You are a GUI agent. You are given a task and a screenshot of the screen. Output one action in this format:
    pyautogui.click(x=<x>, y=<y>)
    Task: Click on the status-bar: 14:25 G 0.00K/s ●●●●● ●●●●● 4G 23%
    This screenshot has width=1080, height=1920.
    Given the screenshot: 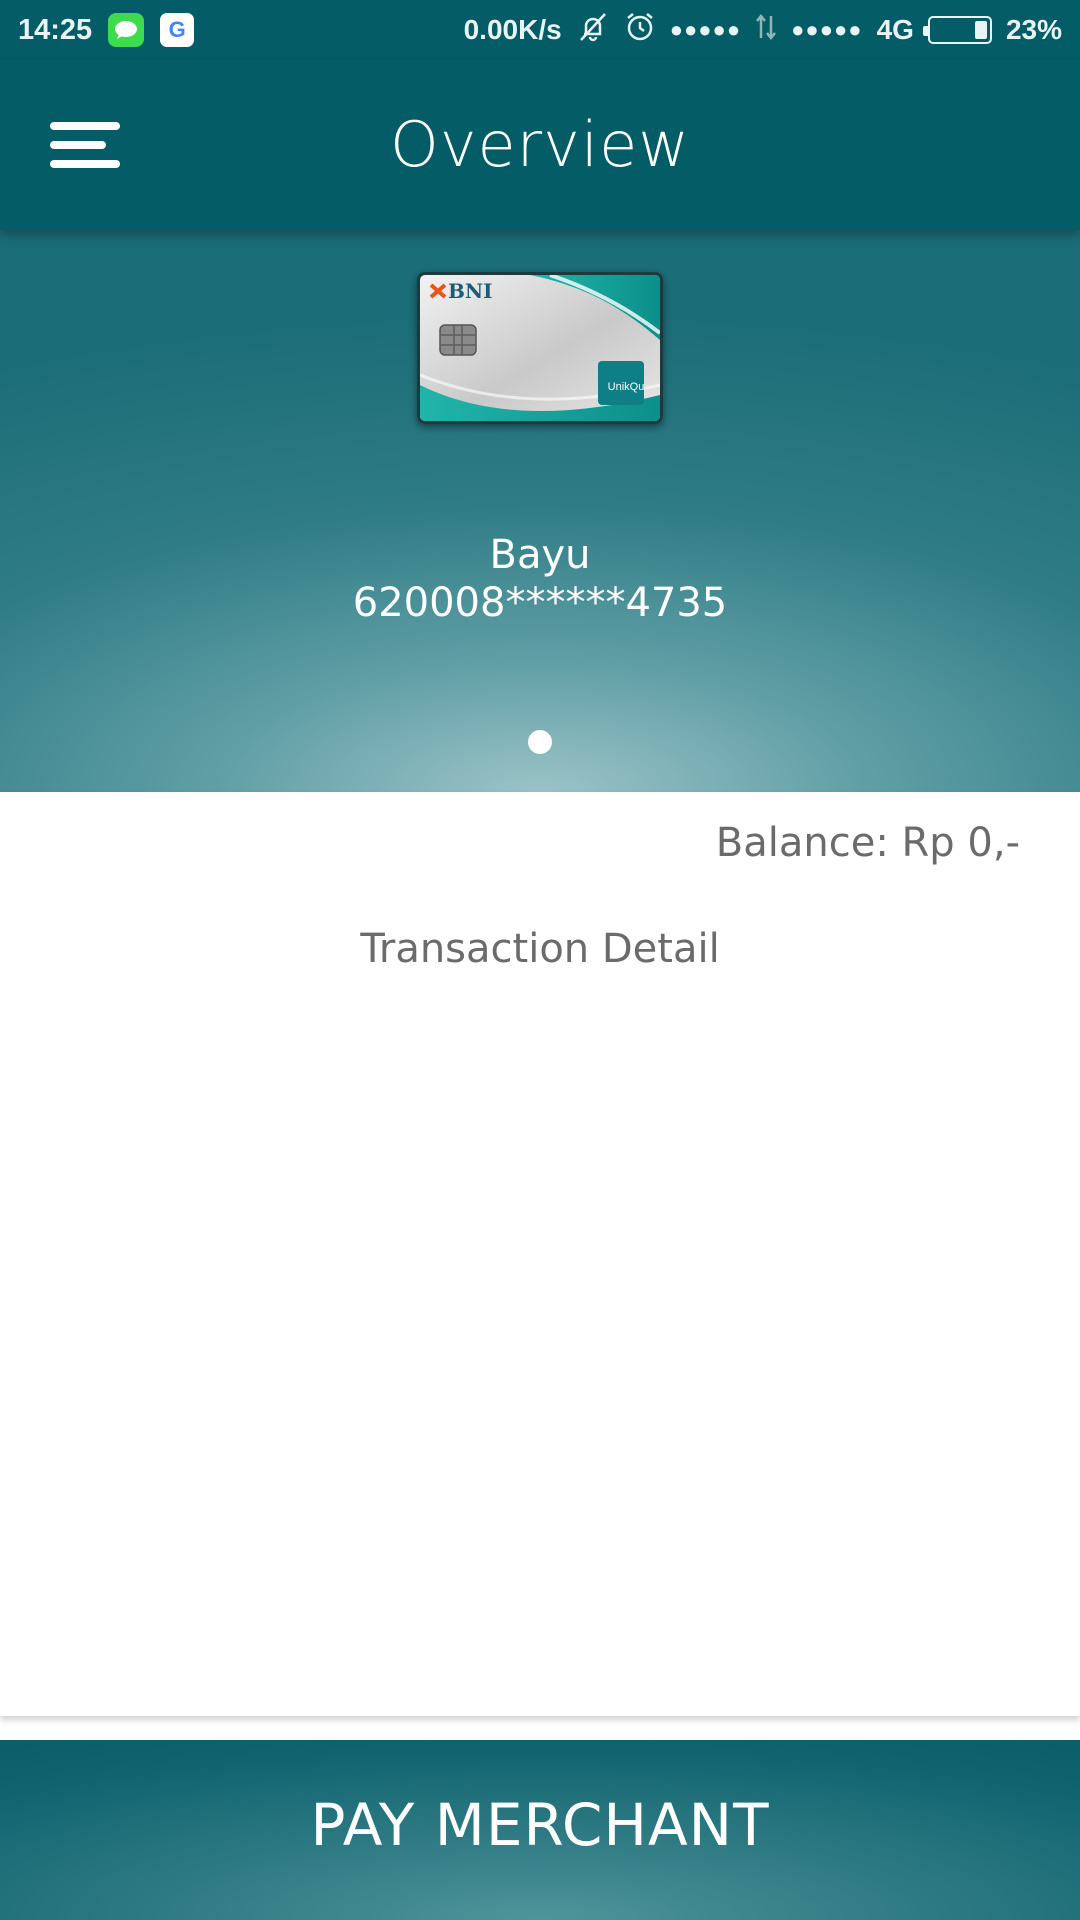 What is the action you would take?
    pyautogui.click(x=540, y=30)
    